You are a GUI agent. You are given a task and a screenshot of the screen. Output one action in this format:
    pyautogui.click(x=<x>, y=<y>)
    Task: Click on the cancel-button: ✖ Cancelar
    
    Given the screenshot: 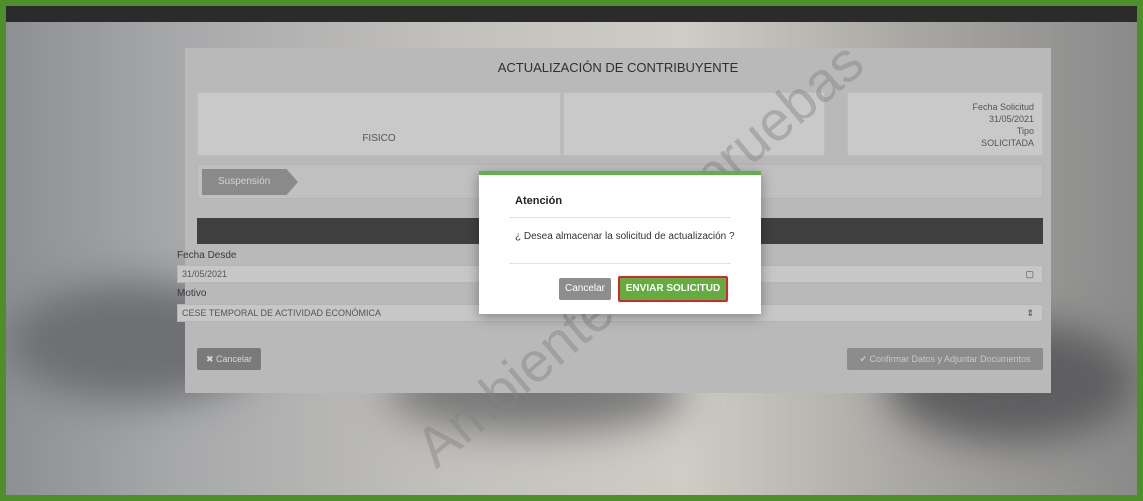 What is the action you would take?
    pyautogui.click(x=229, y=359)
    